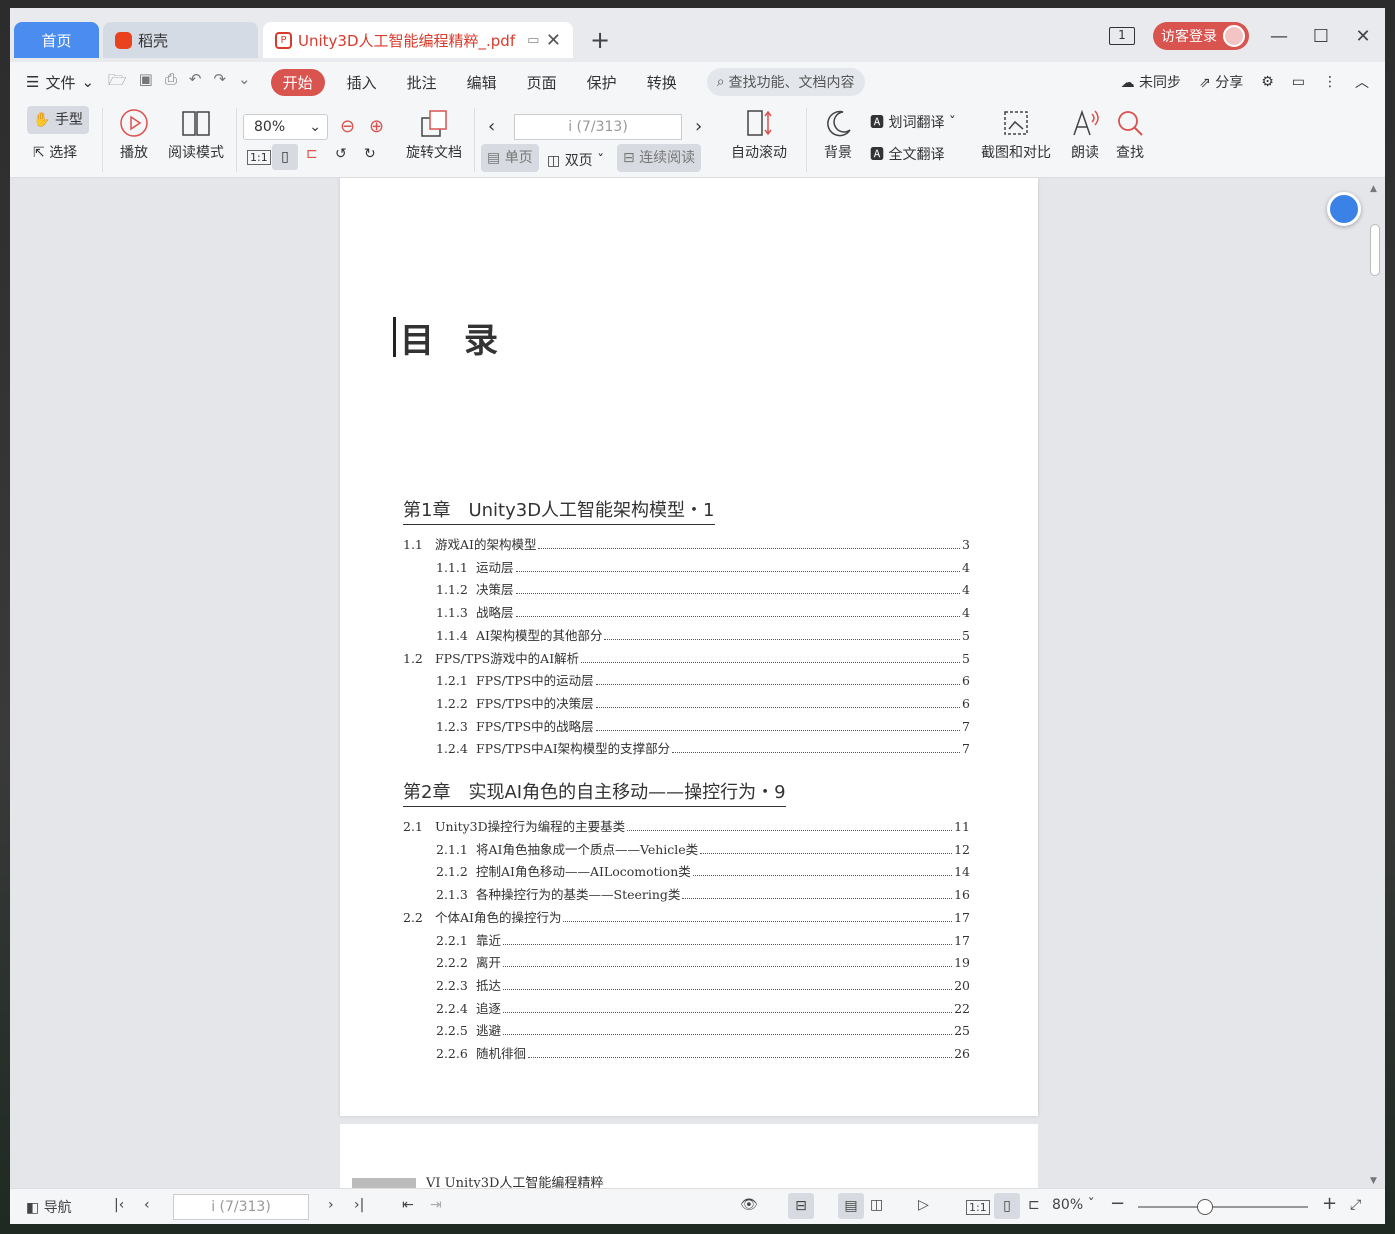 The image size is (1395, 1234). What do you see at coordinates (659, 158) in the screenshot?
I see `continuous-read-button: ⊟ 连续阅读` at bounding box center [659, 158].